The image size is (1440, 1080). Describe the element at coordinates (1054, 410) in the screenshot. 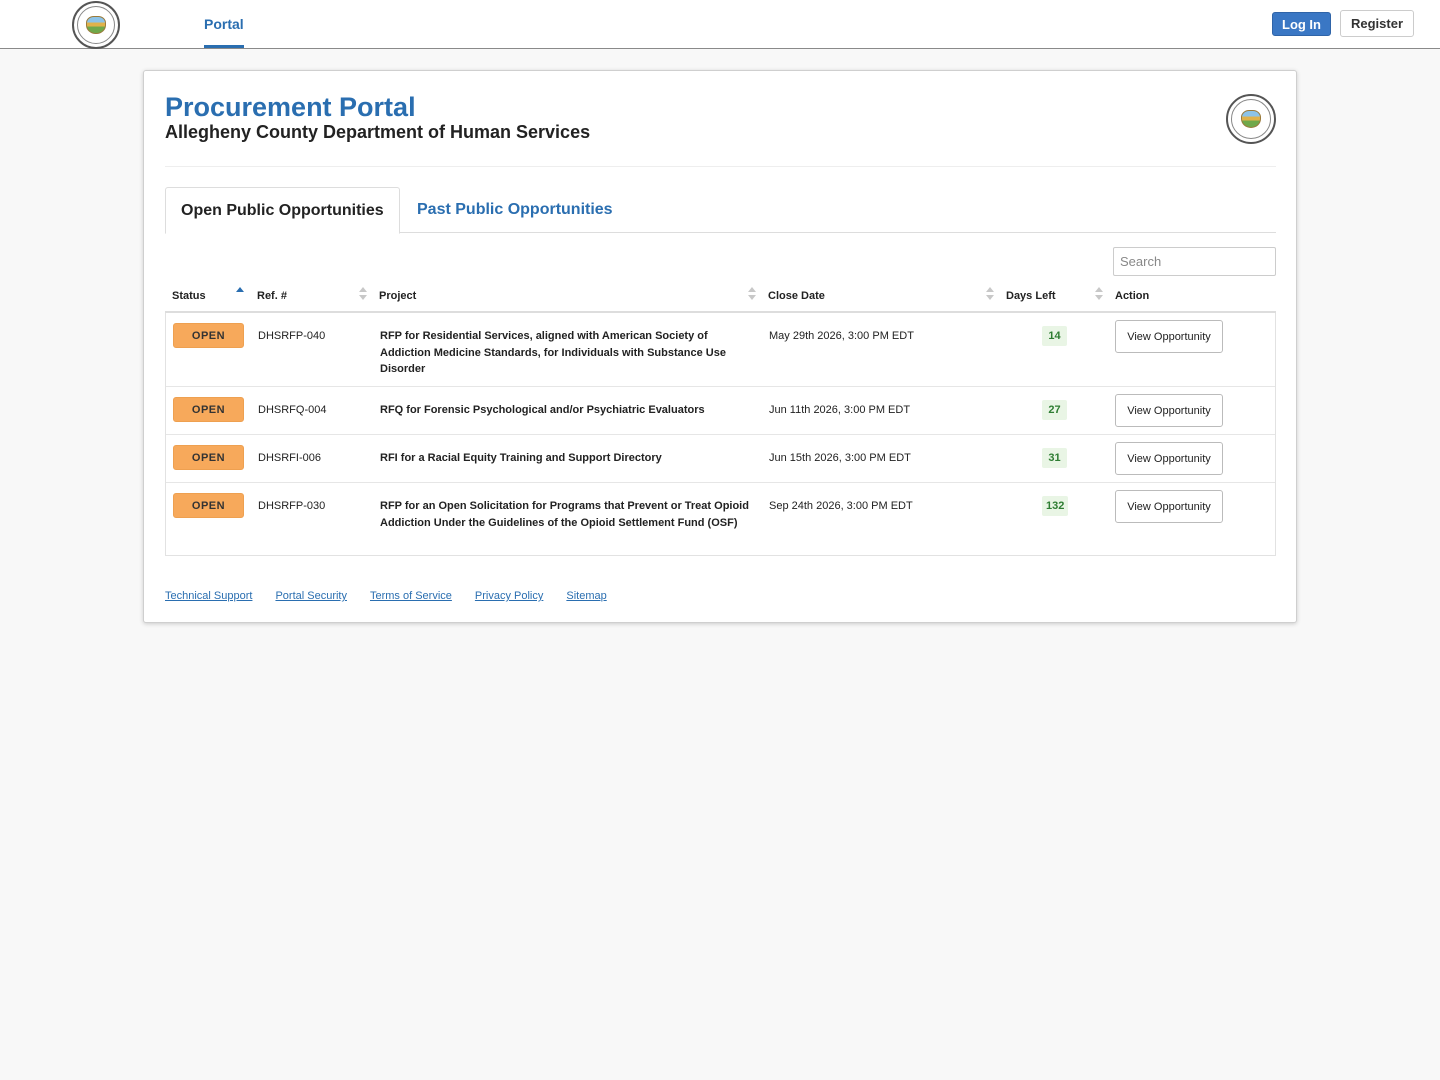

I see `days-left-badge: 27` at that location.